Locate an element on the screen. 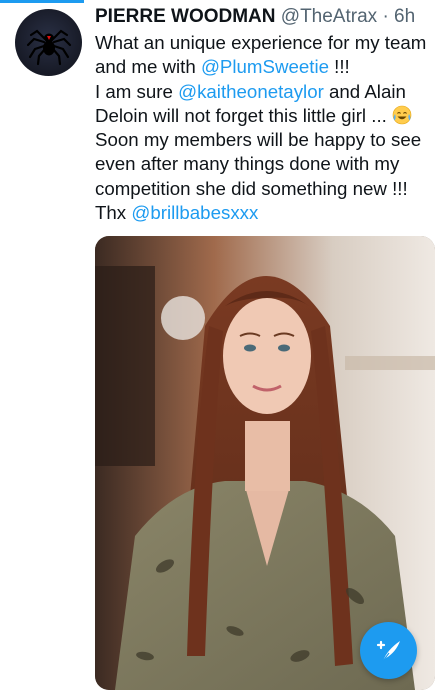 The height and width of the screenshot is (700, 443). avatar is located at coordinates (48, 42).